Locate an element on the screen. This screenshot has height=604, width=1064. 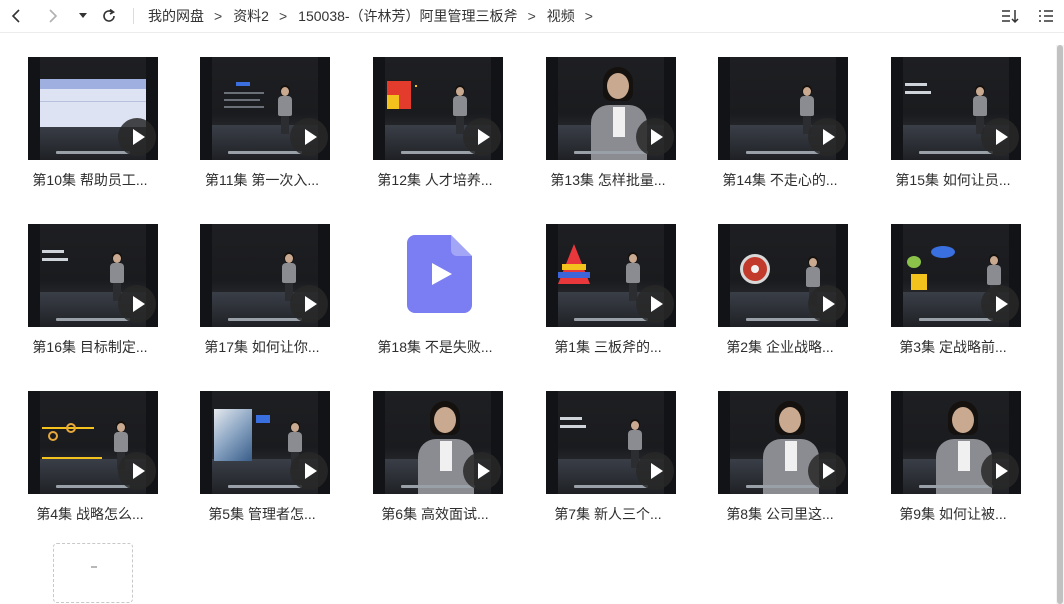
history-dropdown-button is located at coordinates (83, 16).